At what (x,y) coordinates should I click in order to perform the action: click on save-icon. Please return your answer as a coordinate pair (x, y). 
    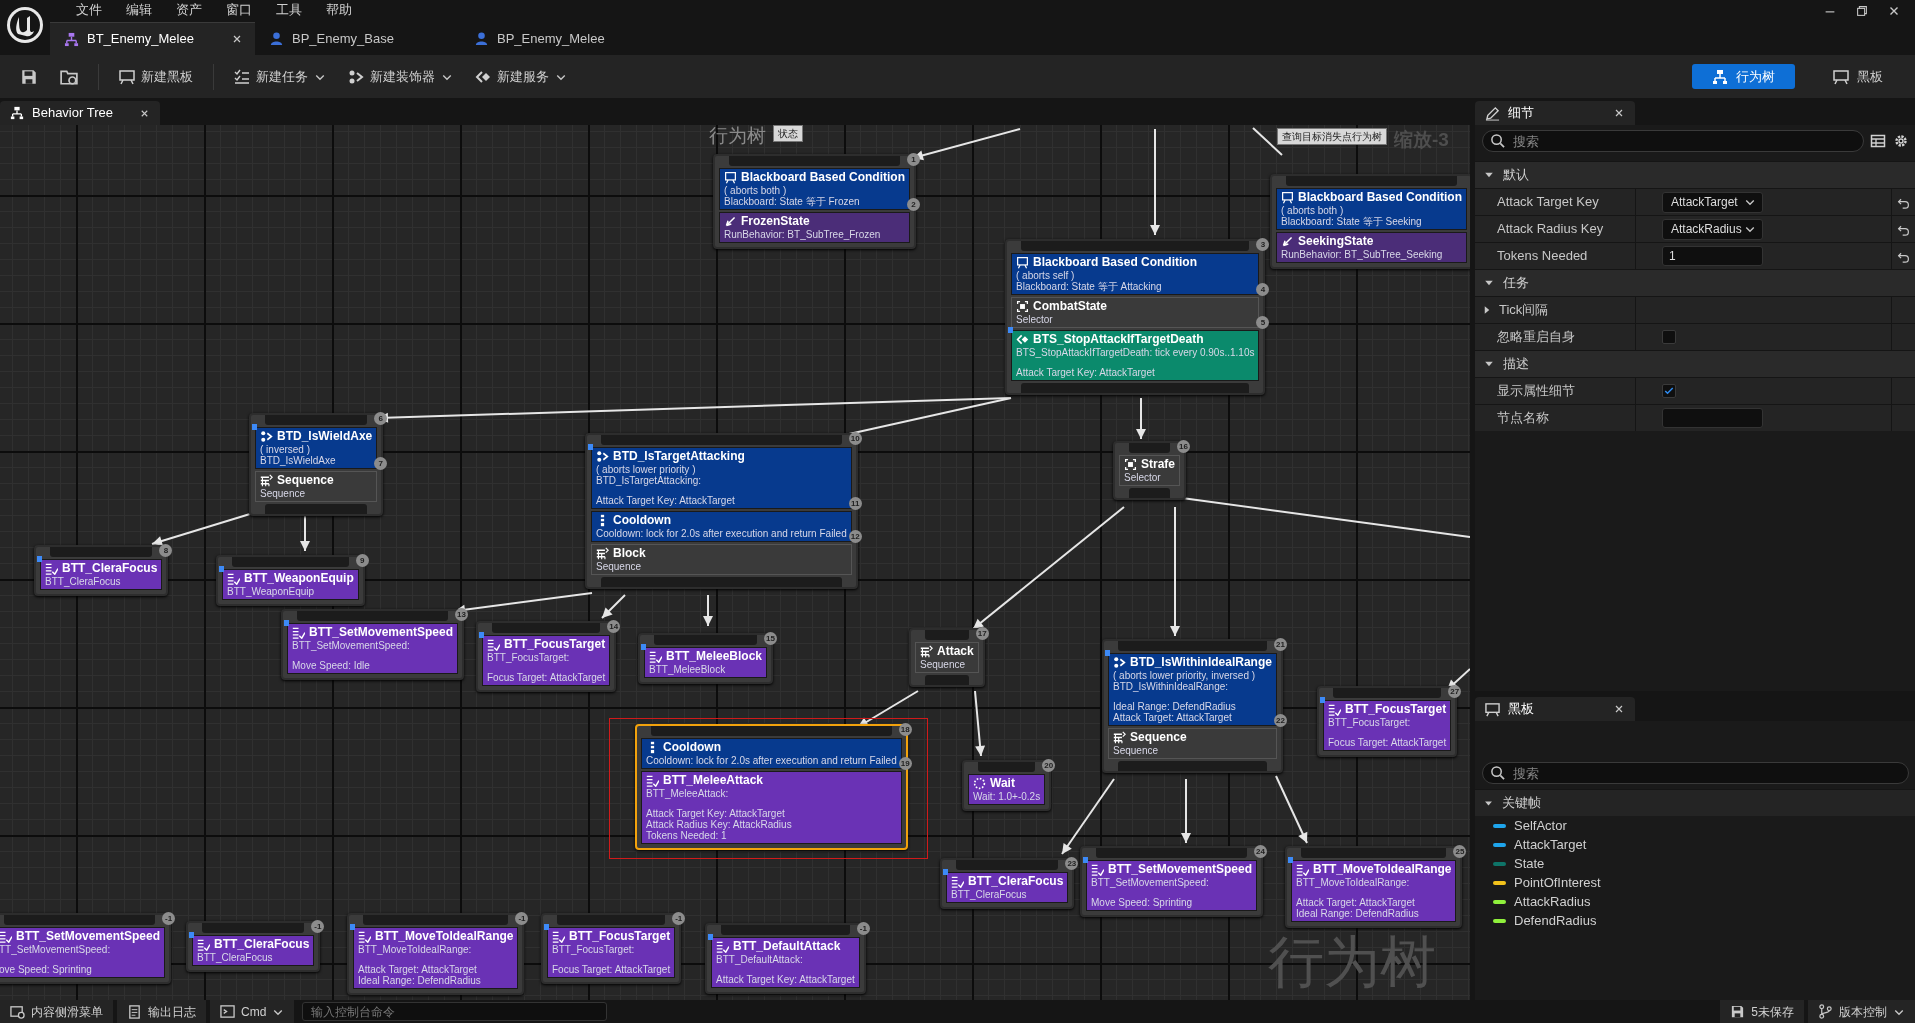
    Looking at the image, I should click on (29, 76).